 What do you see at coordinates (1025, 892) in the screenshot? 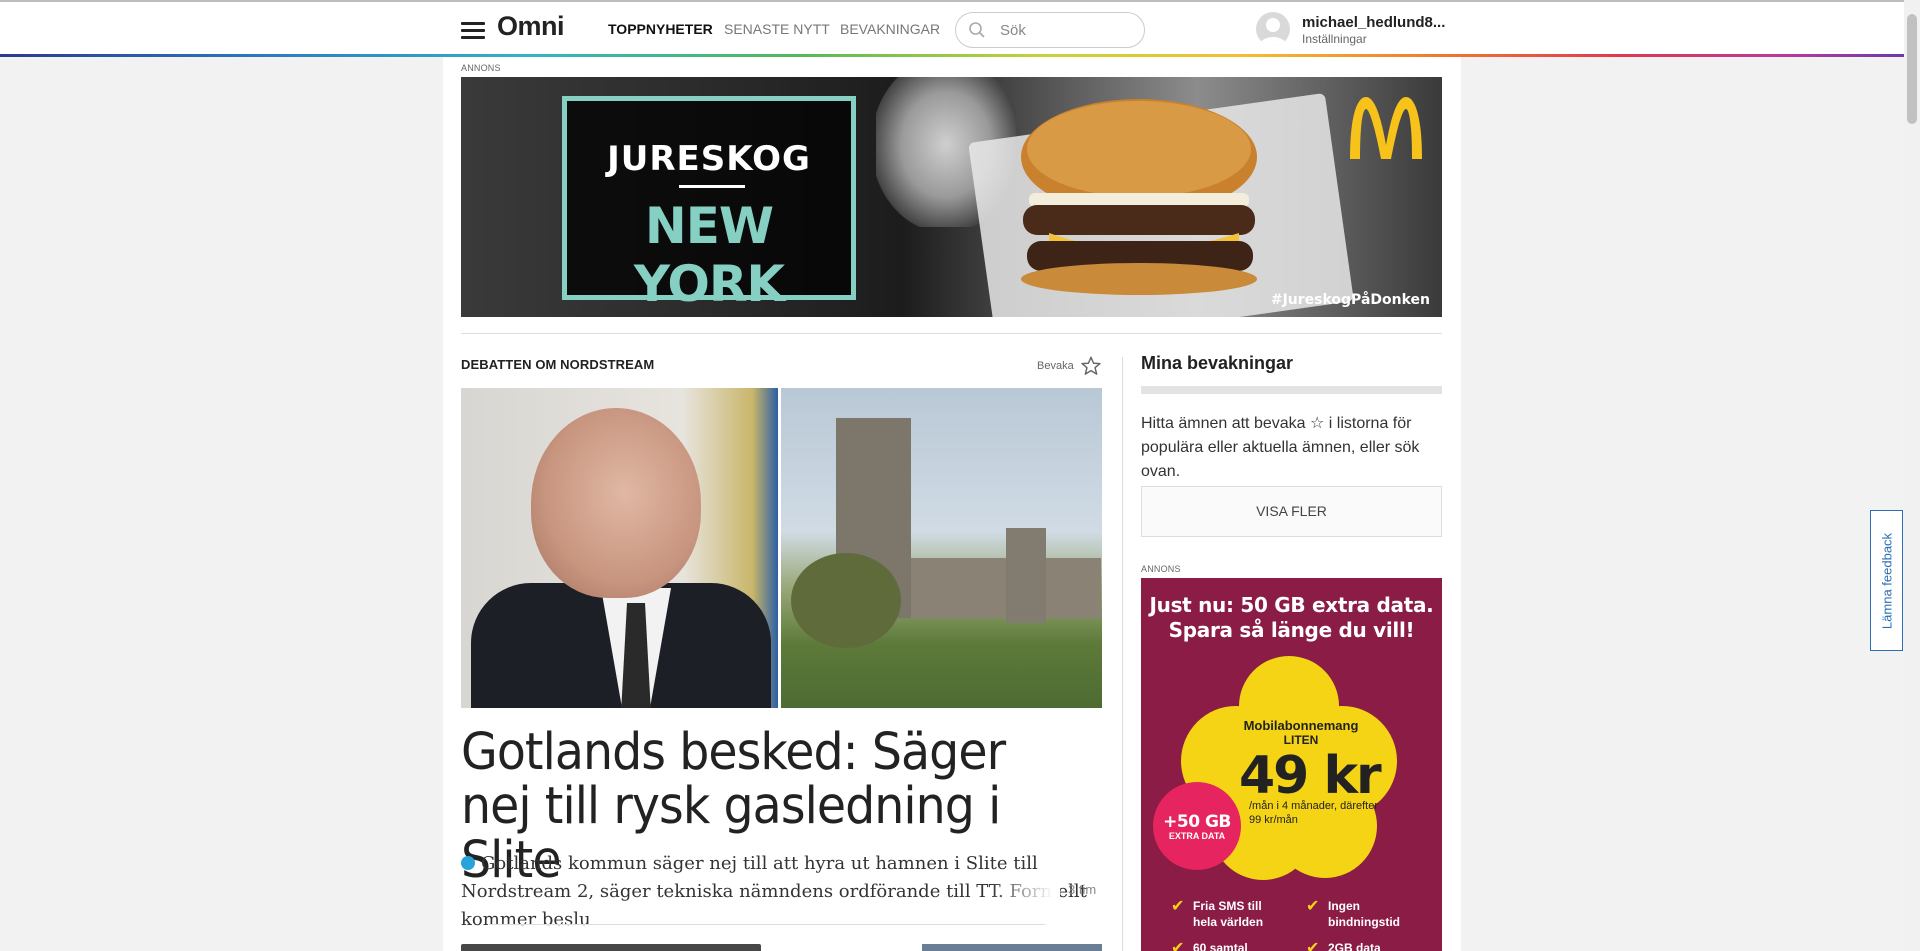
I see `lede-fade` at bounding box center [1025, 892].